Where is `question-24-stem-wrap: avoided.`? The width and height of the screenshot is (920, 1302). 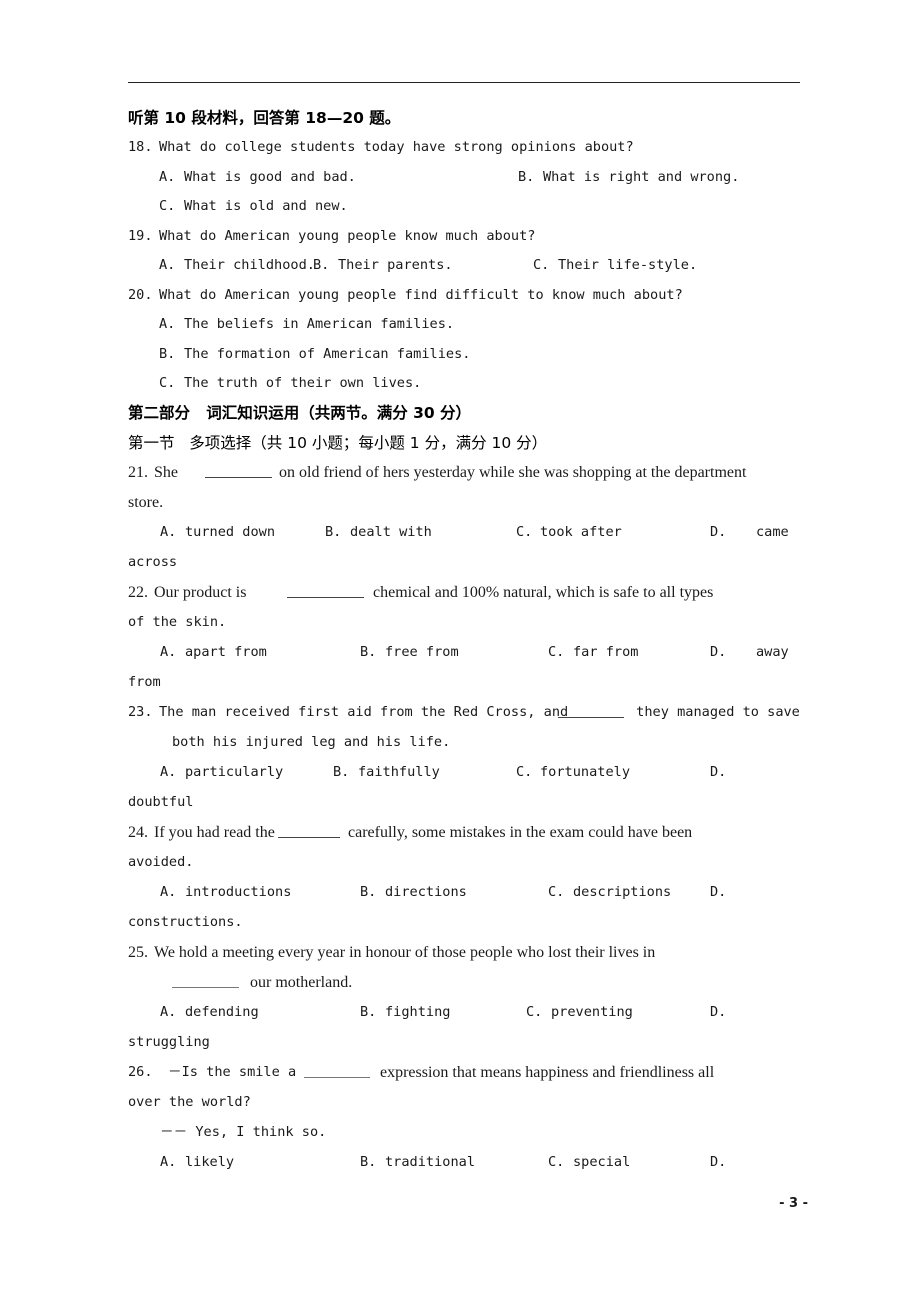 question-24-stem-wrap: avoided. is located at coordinates (464, 863).